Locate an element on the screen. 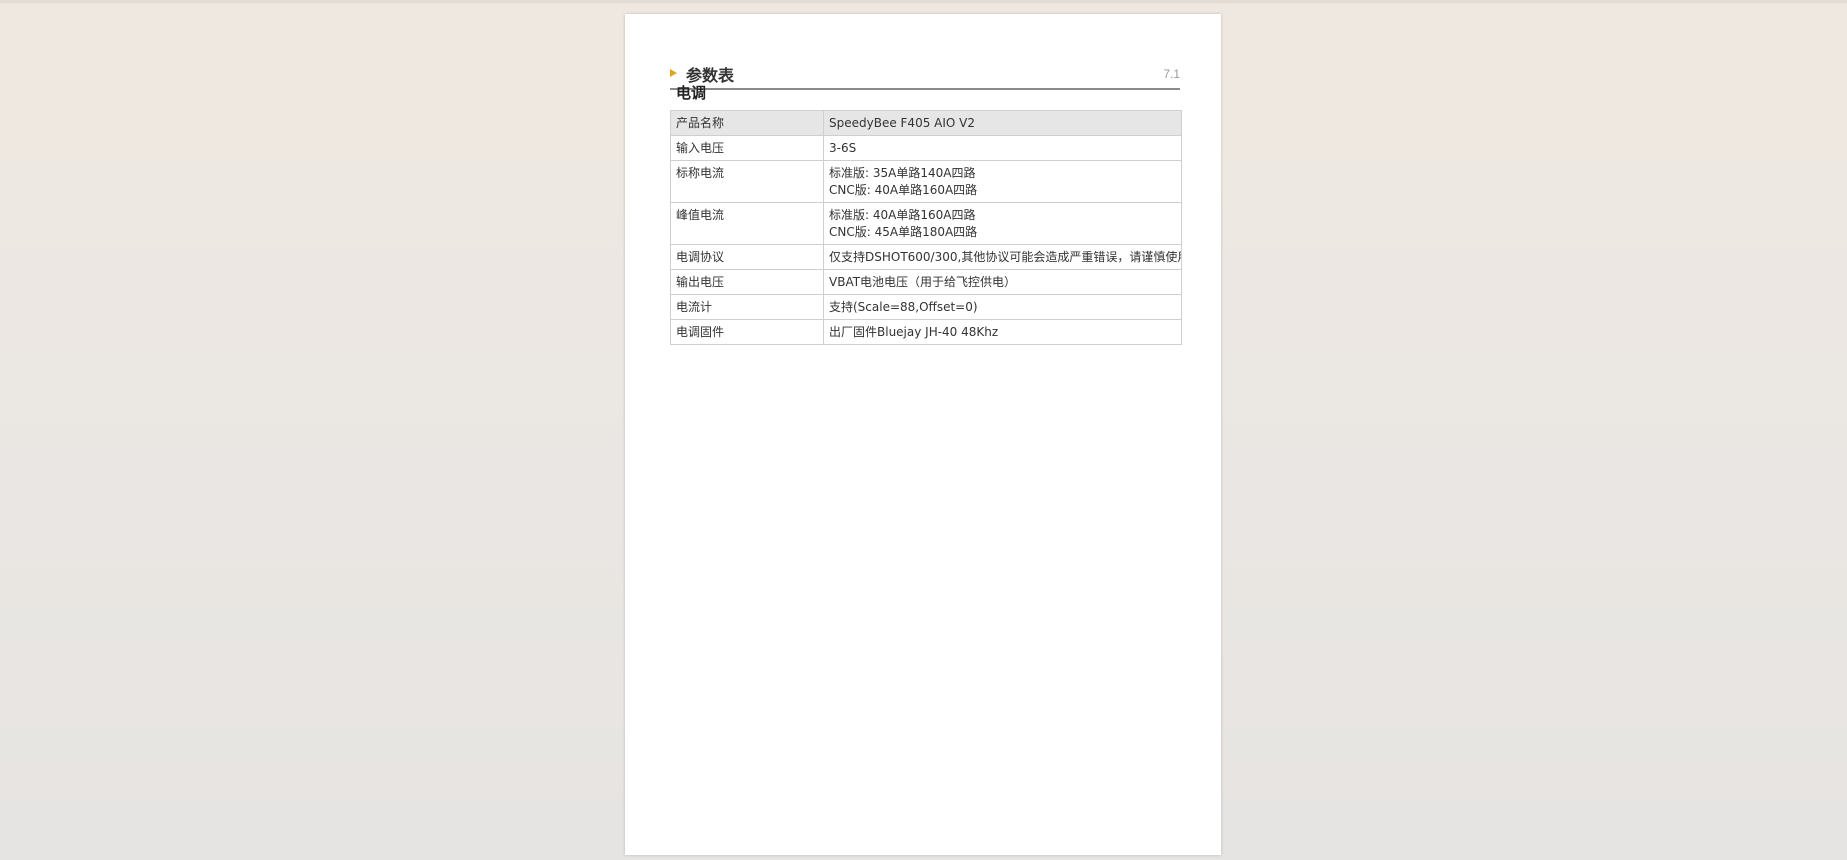  spec-value-line: 标准版: 35A单路140A四路 is located at coordinates (902, 173).